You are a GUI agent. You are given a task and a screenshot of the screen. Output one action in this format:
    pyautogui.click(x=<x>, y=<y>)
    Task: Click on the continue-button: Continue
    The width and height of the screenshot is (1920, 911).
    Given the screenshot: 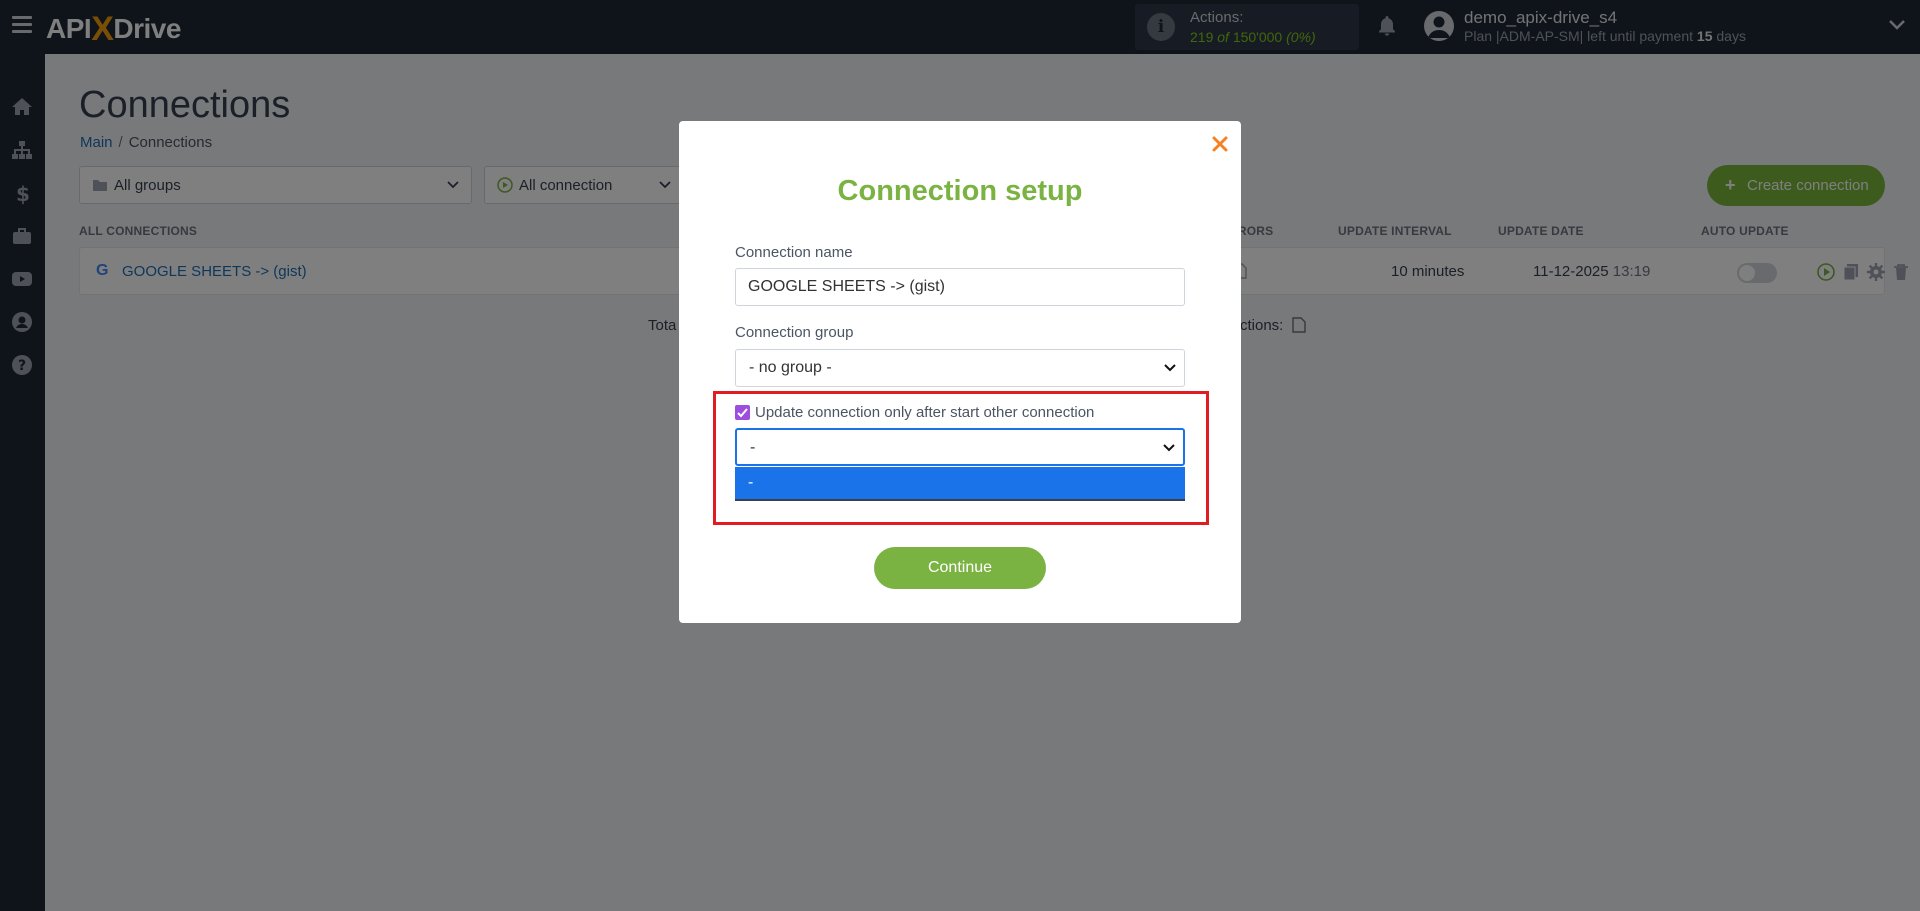 What is the action you would take?
    pyautogui.click(x=960, y=568)
    